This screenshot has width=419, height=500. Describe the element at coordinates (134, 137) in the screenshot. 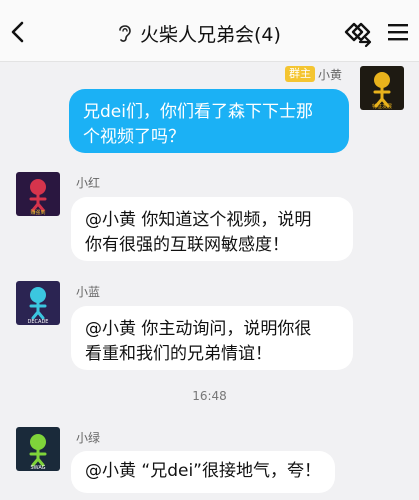

I see `message-text-line: 个视频了吗？` at that location.